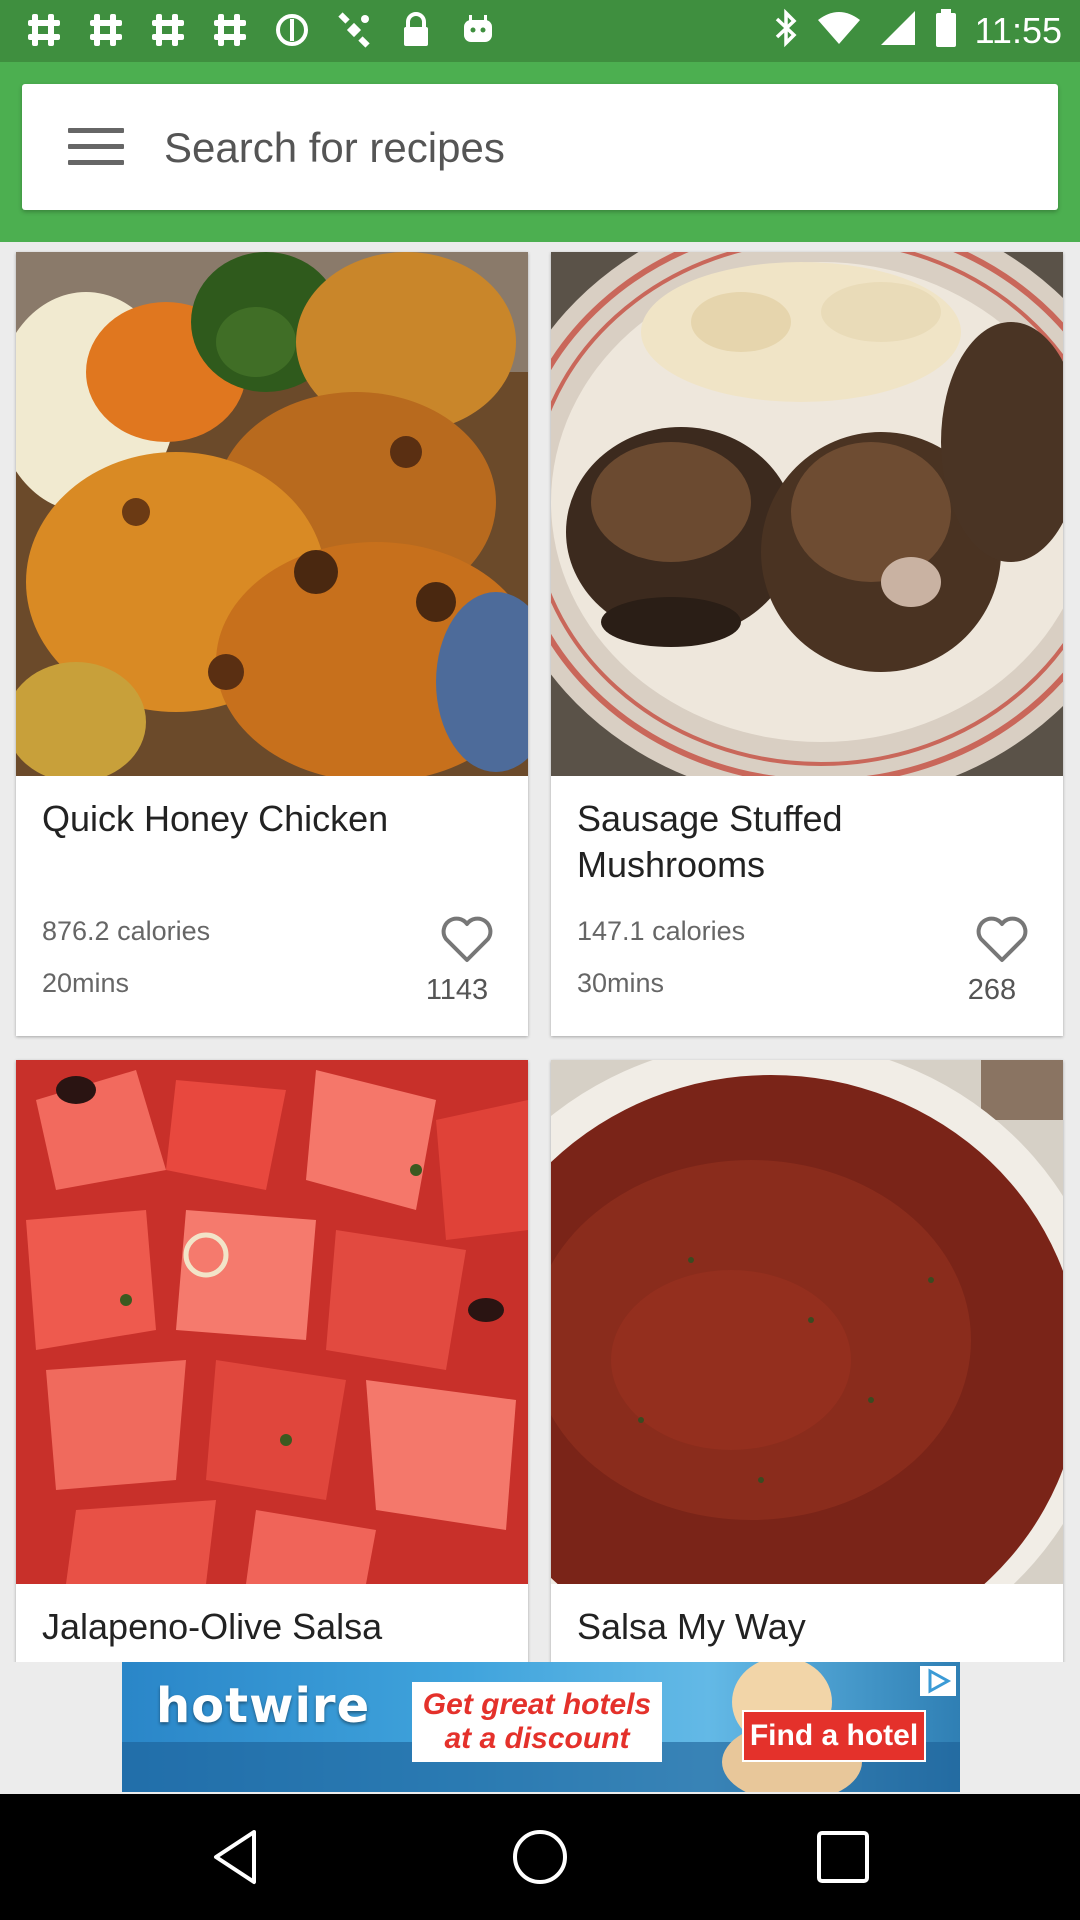  What do you see at coordinates (661, 931) in the screenshot?
I see `recipe-calories: 147.1 calories` at bounding box center [661, 931].